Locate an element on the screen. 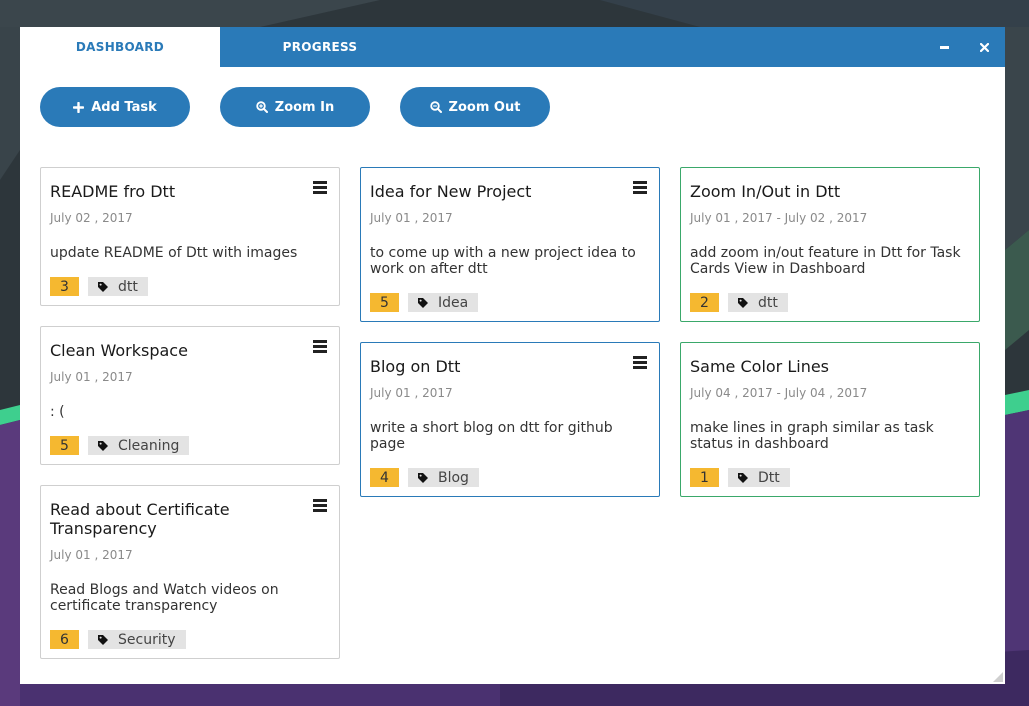 The width and height of the screenshot is (1029, 706). tag-label: Idea is located at coordinates (453, 302).